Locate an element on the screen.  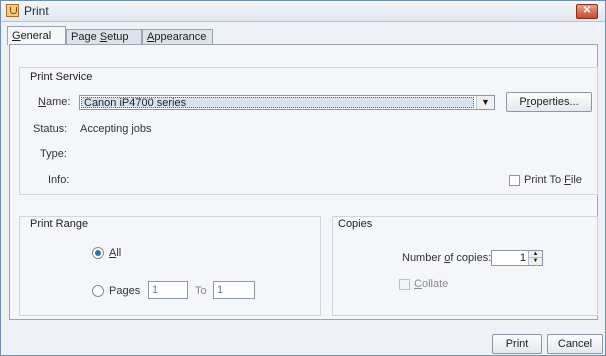
properties-label-pre: P is located at coordinates (523, 102).